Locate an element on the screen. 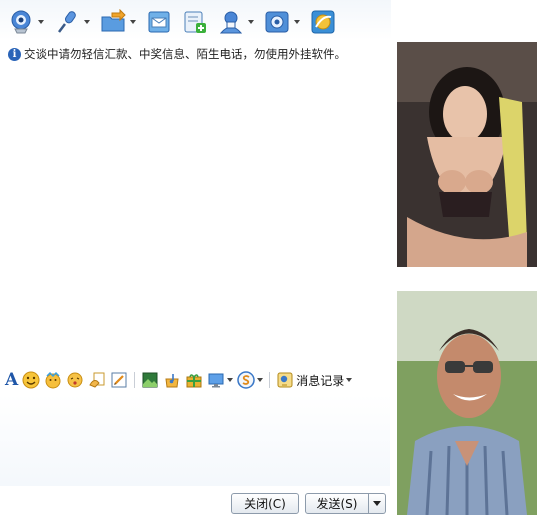 The height and width of the screenshot is (520, 539). nudge-button is located at coordinates (75, 380).